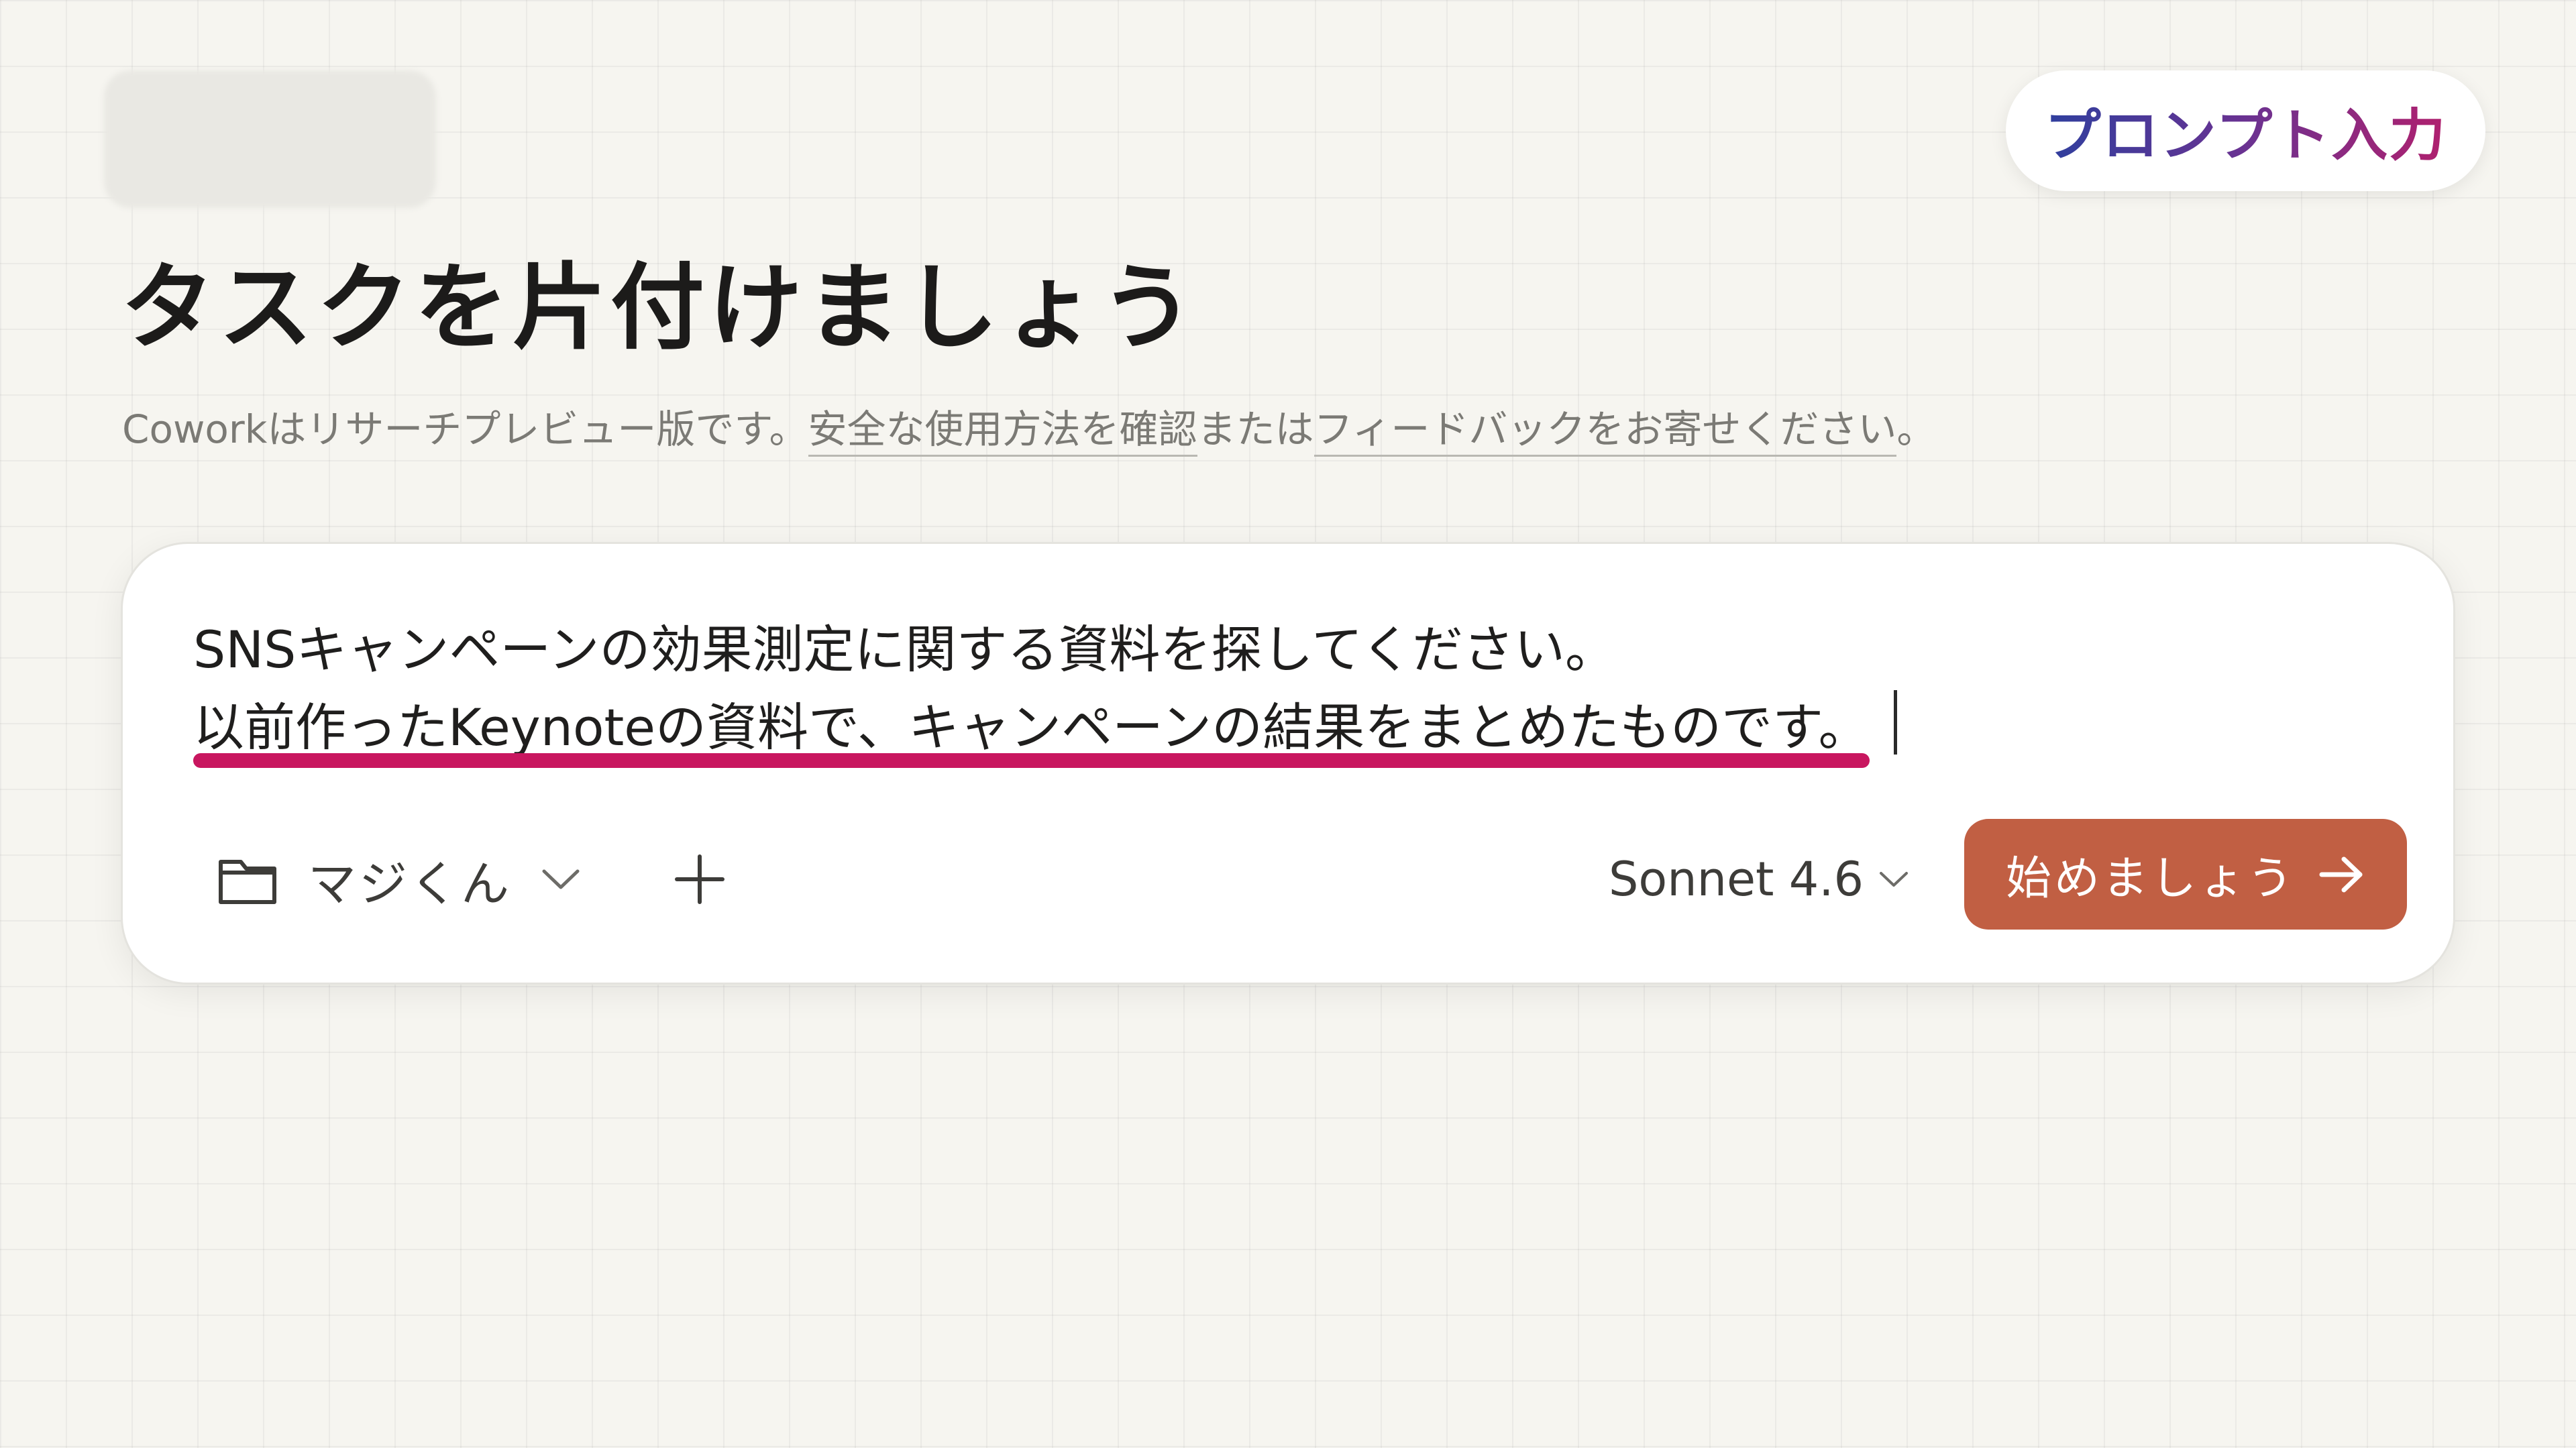 Image resolution: width=2576 pixels, height=1448 pixels. What do you see at coordinates (270, 139) in the screenshot?
I see `blurred-logo` at bounding box center [270, 139].